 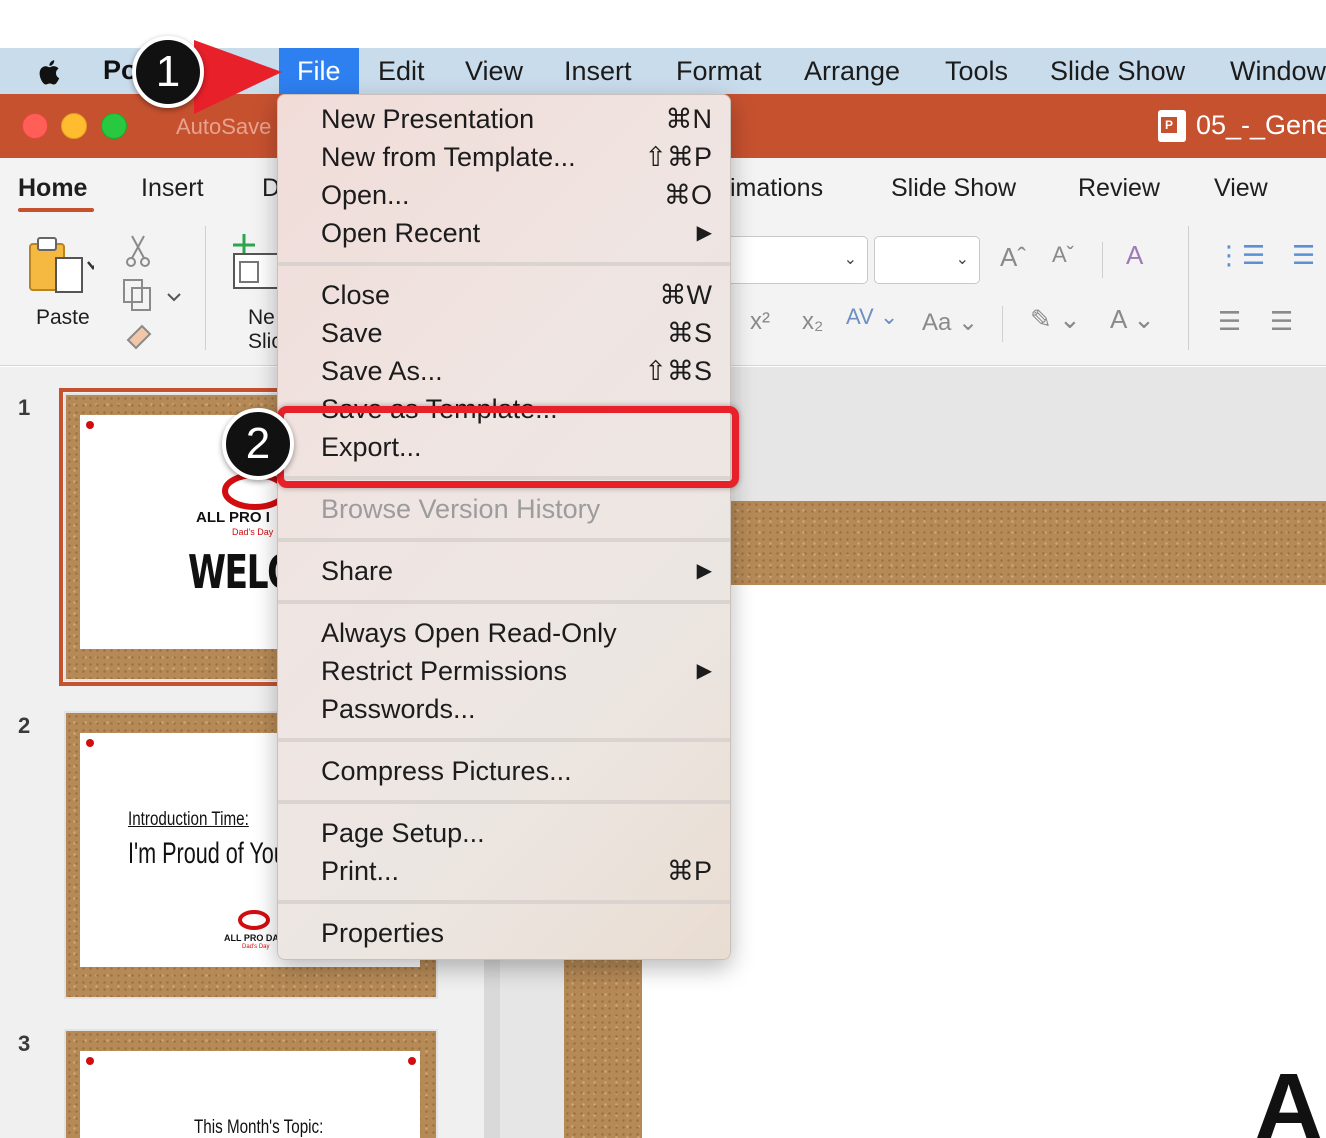 What do you see at coordinates (1281, 321) in the screenshot?
I see `align-center-icon: ☰` at bounding box center [1281, 321].